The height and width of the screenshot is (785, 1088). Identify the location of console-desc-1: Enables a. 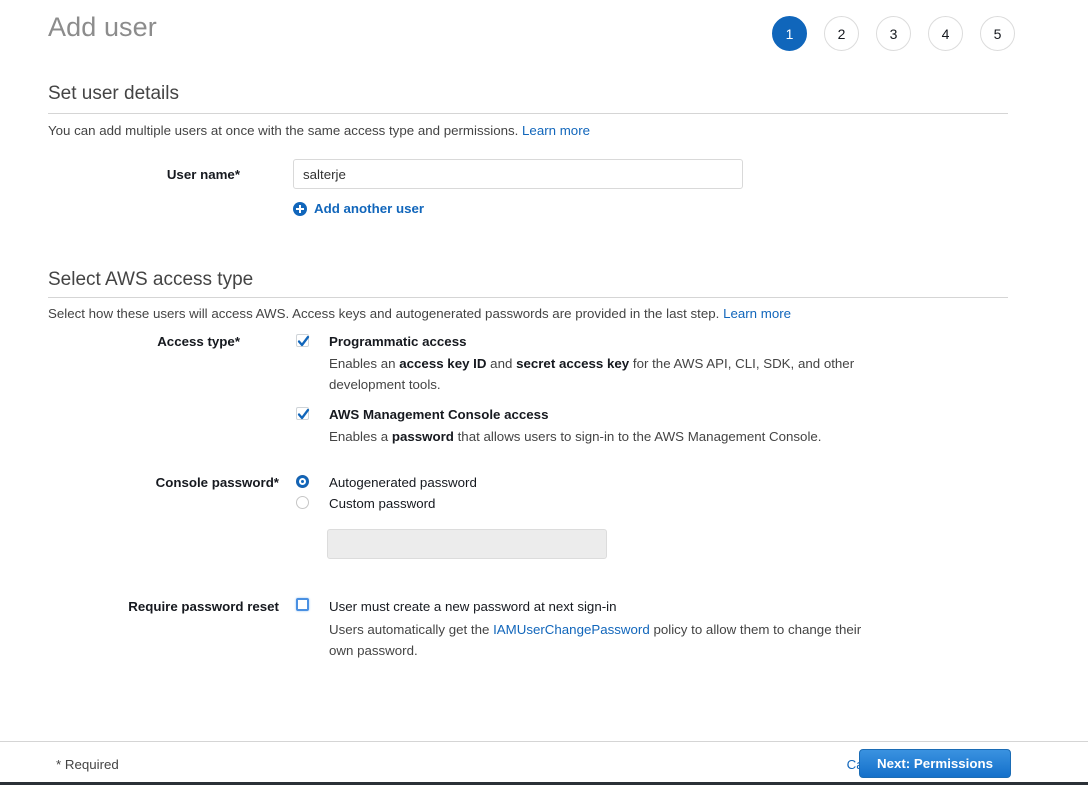
(360, 436).